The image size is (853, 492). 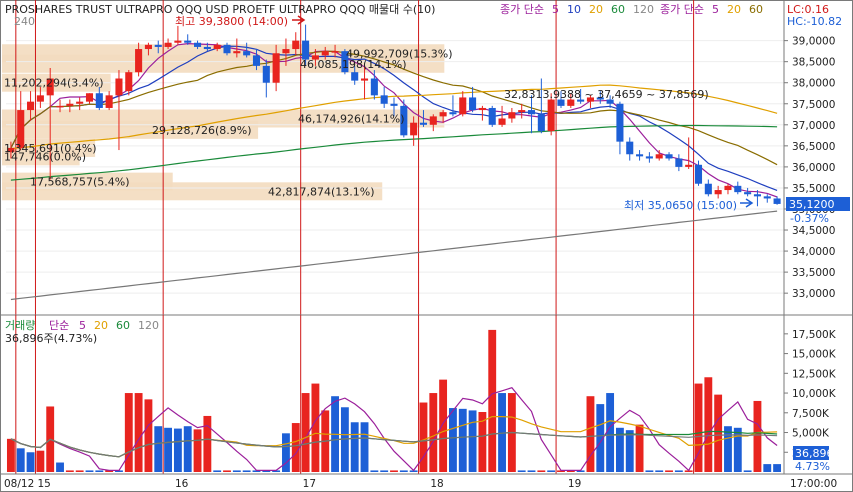 What do you see at coordinates (814, 21) in the screenshot?
I see `hc-label: HC:-10.82` at bounding box center [814, 21].